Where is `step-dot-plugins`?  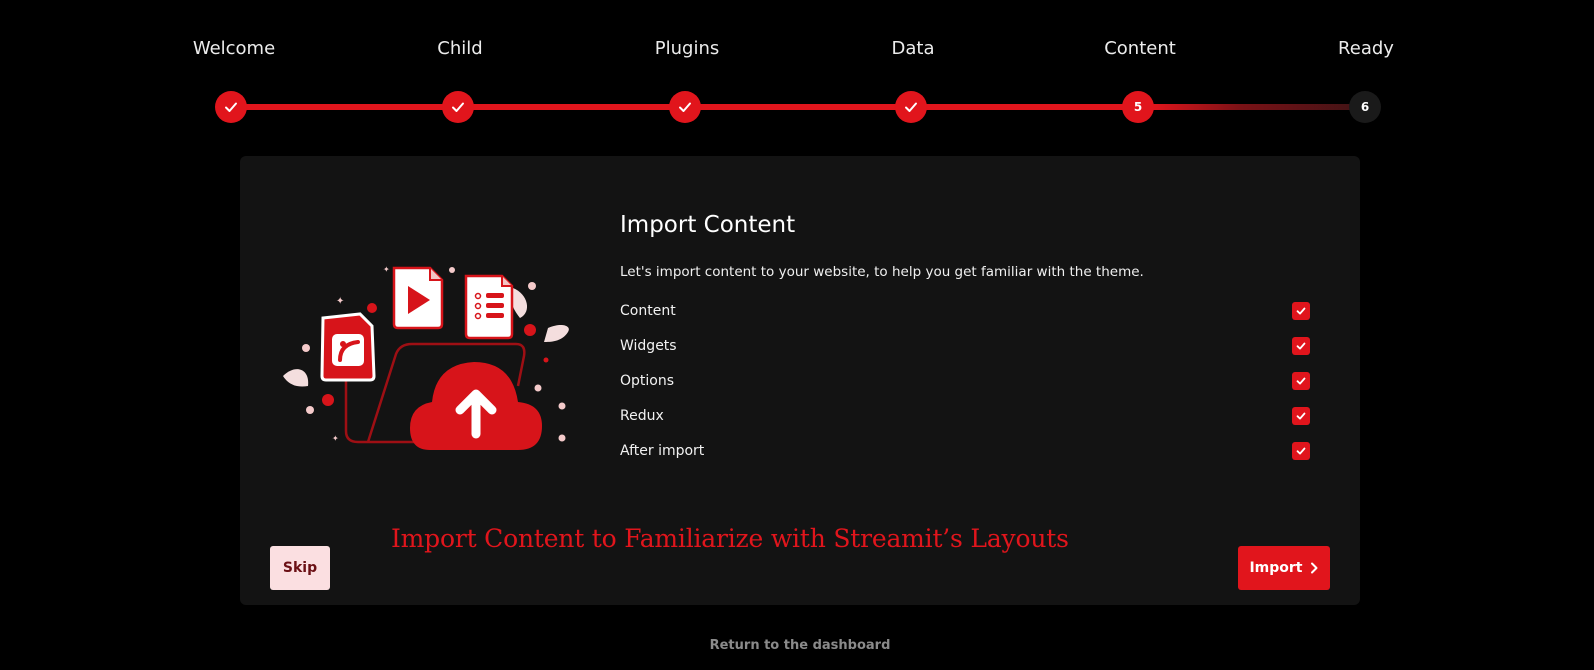
step-dot-plugins is located at coordinates (685, 107).